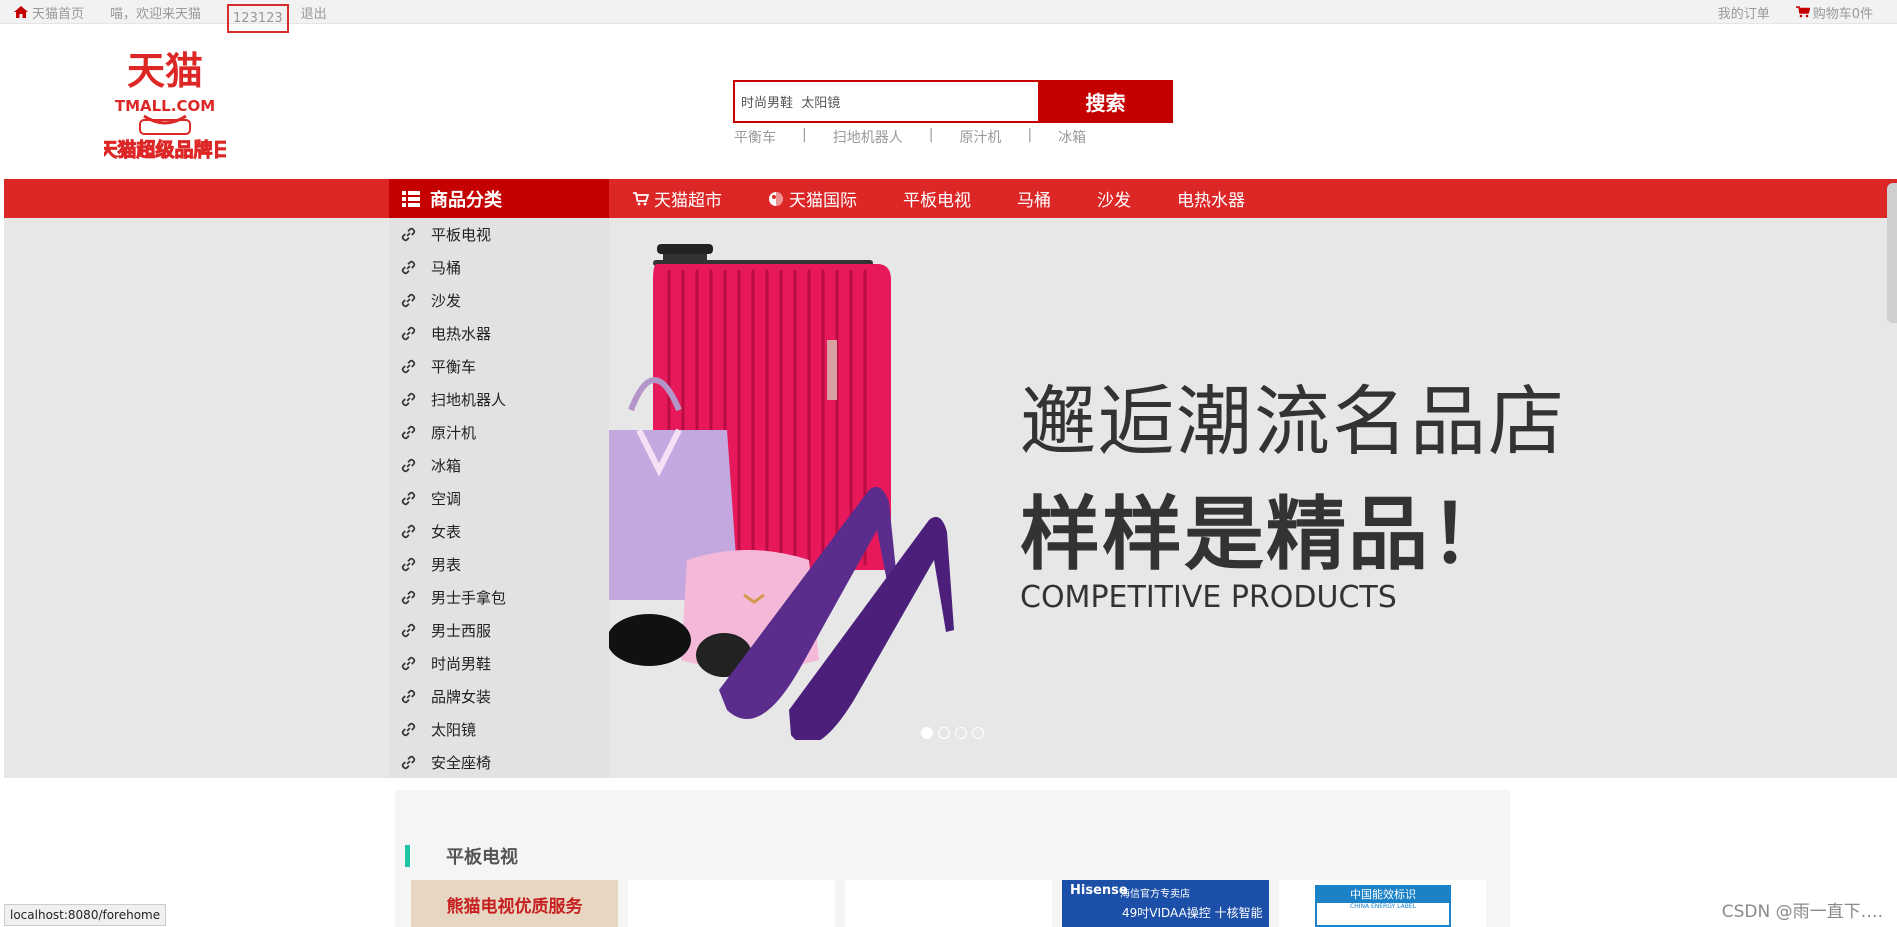 The image size is (1897, 927). Describe the element at coordinates (1114, 198) in the screenshot. I see `nav-sofa: 沙发` at that location.